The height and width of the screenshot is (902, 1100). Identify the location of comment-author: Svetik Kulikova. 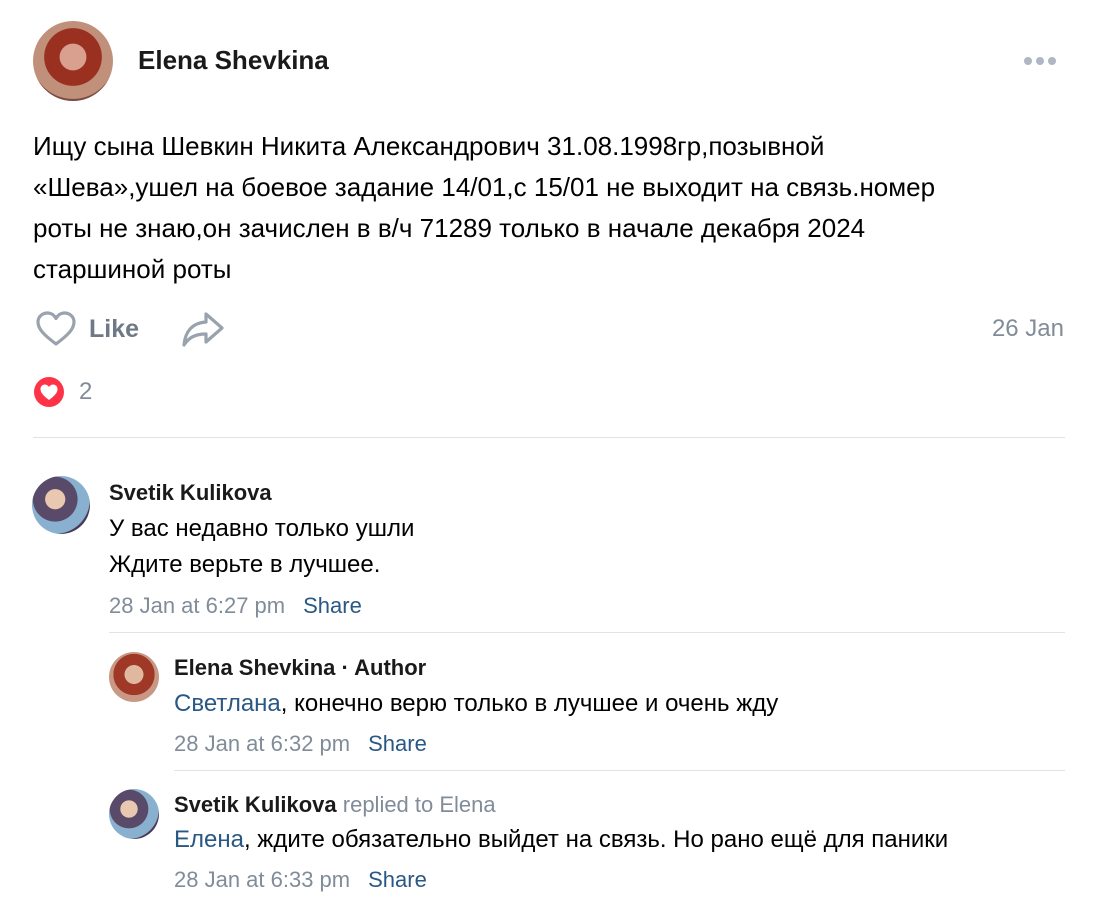
(190, 493).